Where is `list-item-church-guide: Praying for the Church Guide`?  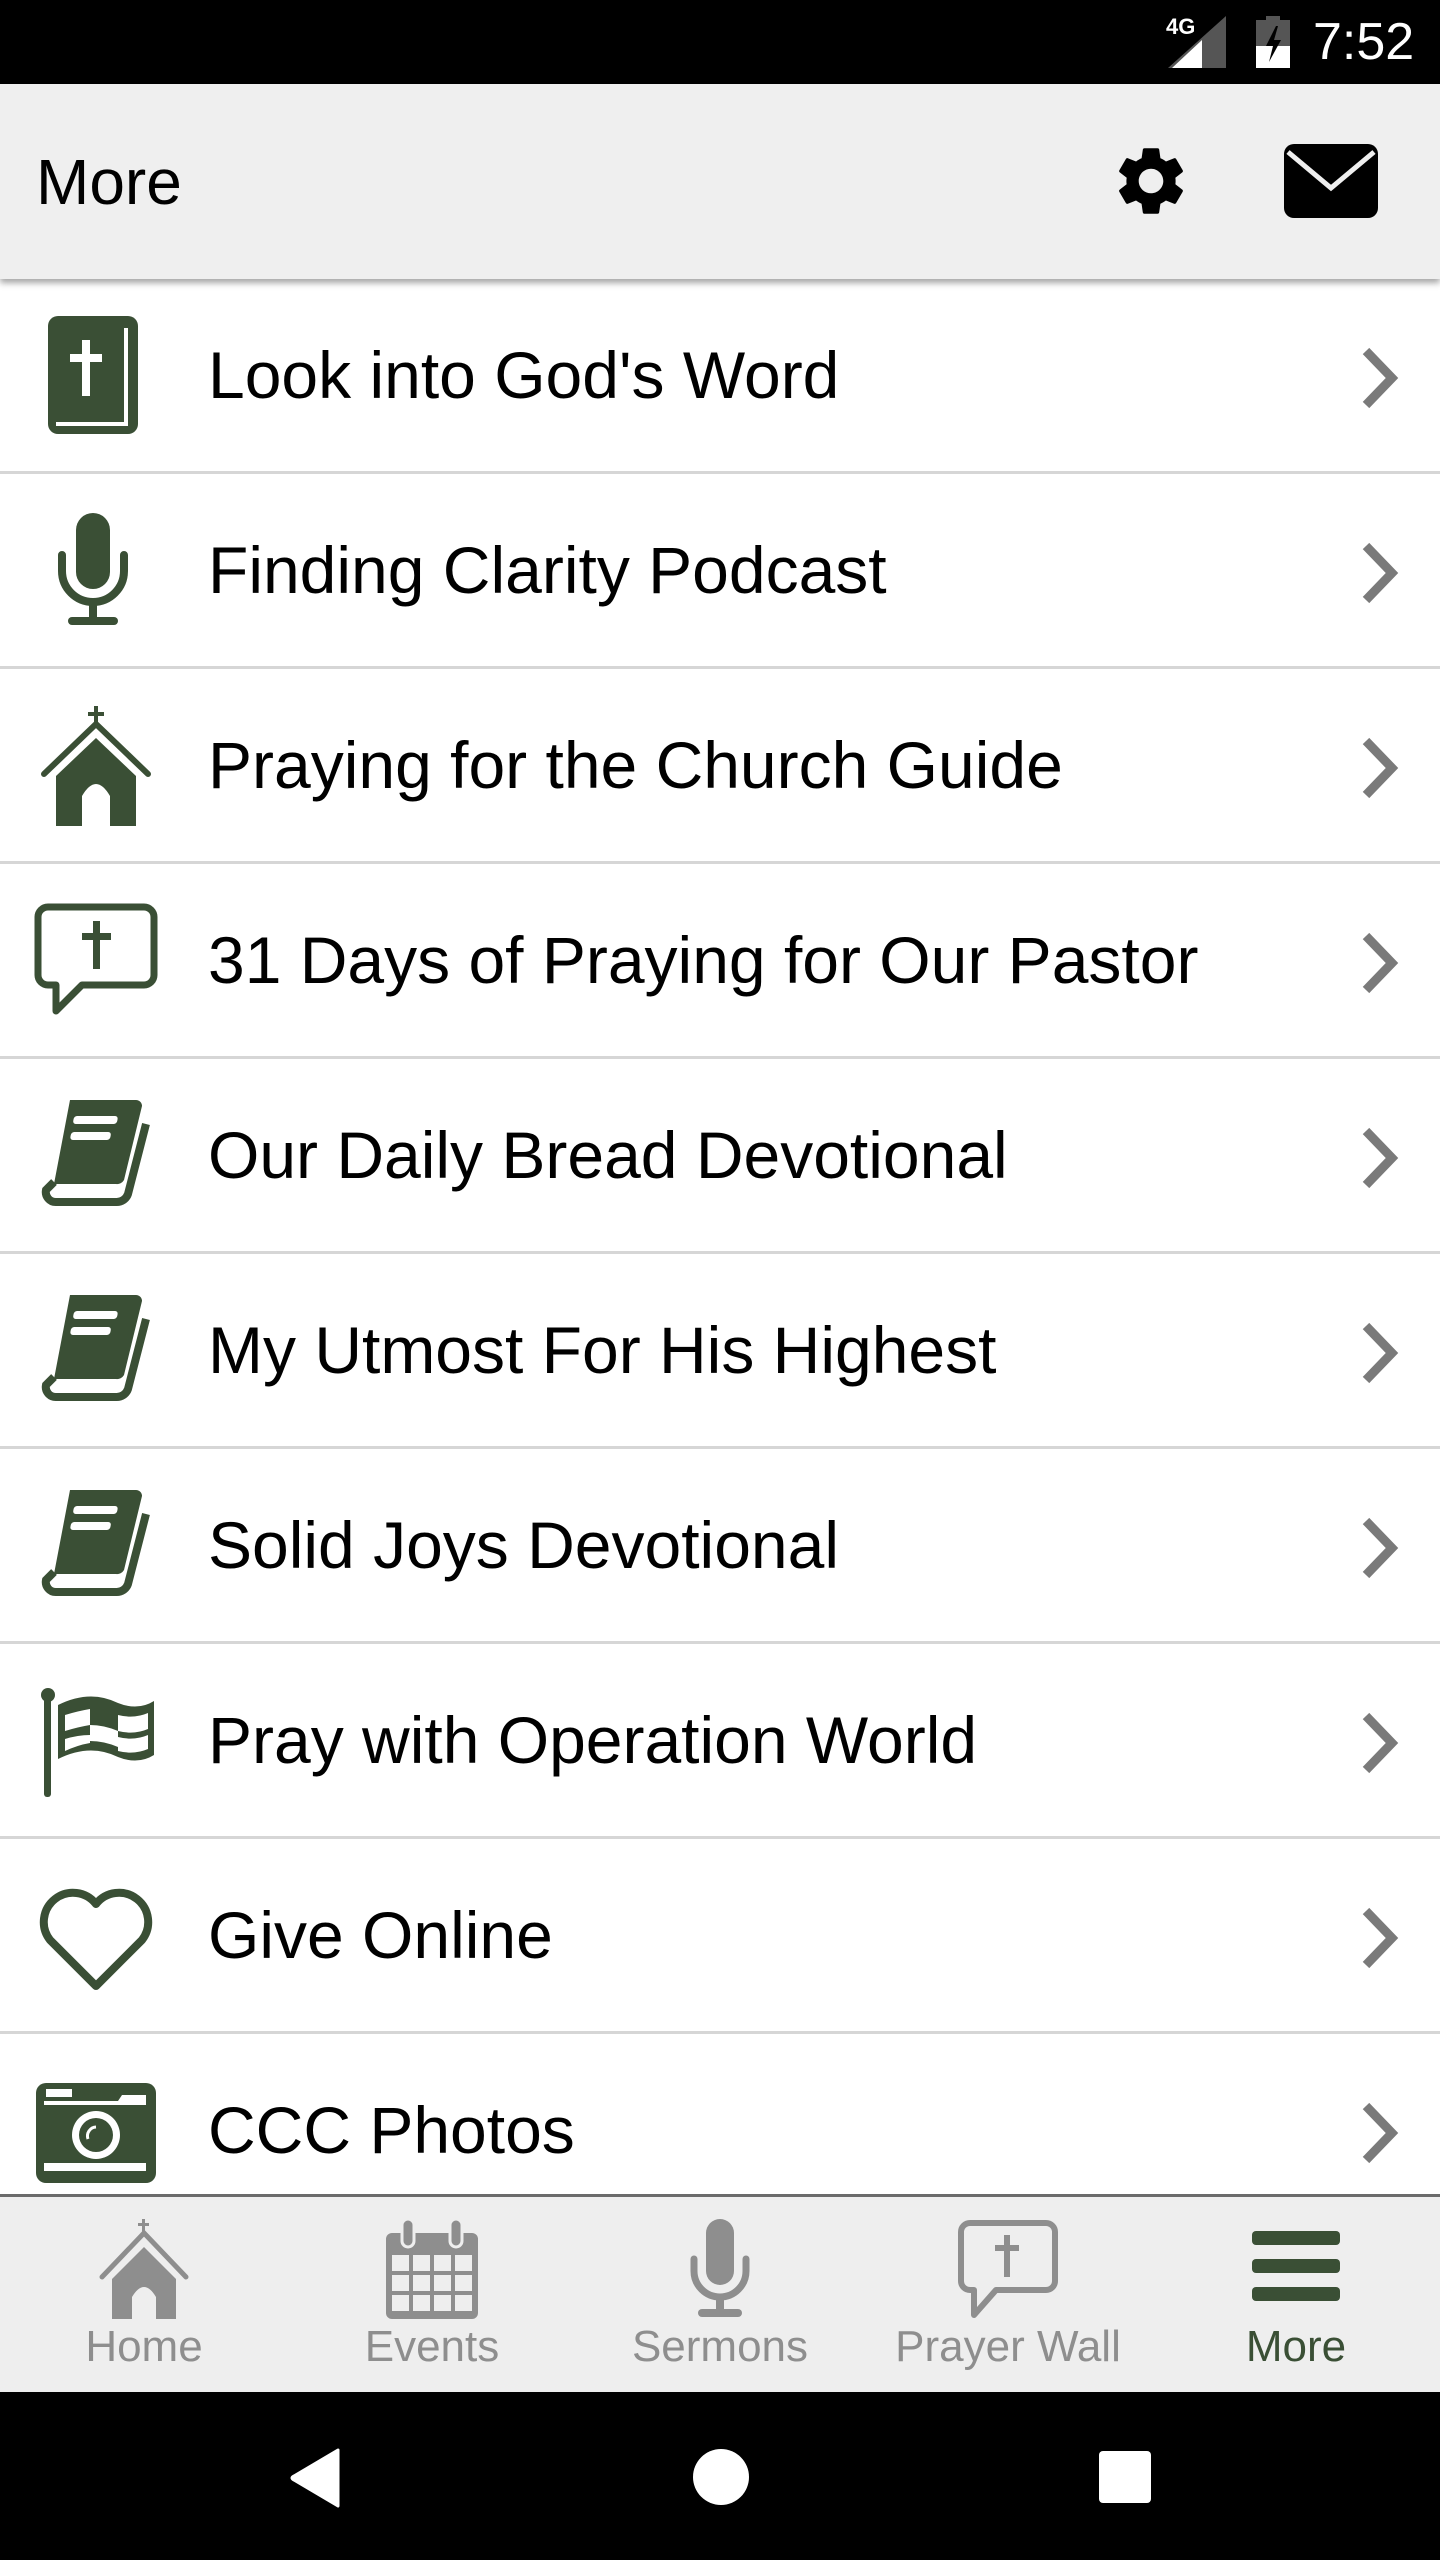
list-item-church-guide: Praying for the Church Guide is located at coordinates (720, 766).